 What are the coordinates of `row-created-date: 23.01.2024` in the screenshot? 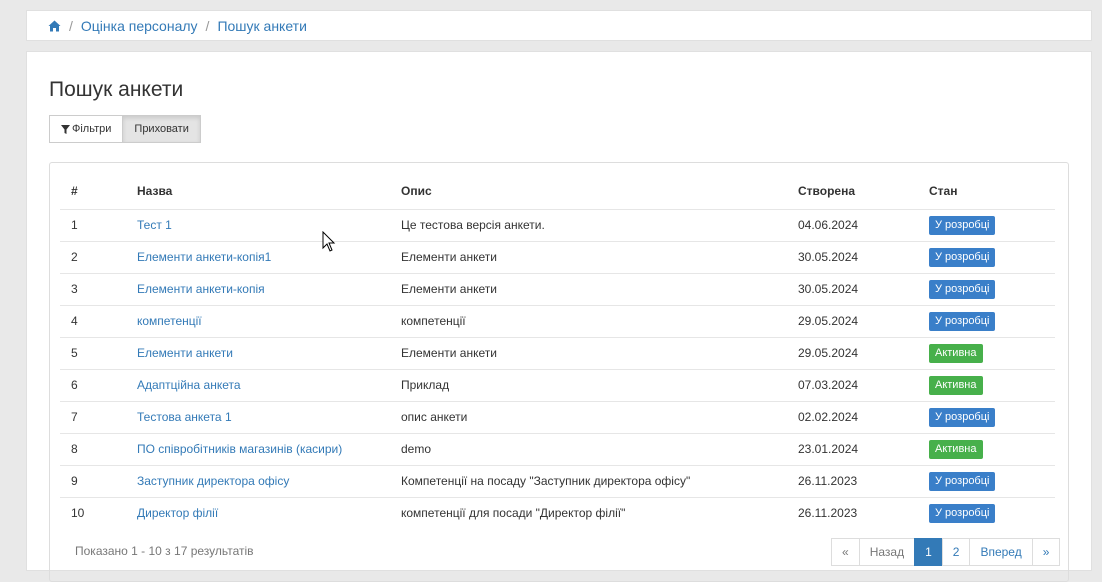 It's located at (852, 448).